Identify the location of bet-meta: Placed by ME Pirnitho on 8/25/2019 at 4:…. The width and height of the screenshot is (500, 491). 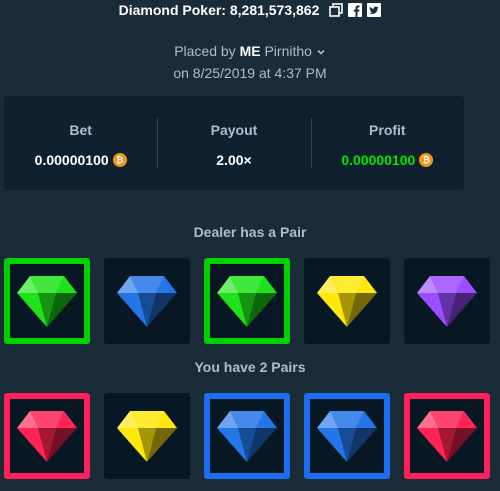
(250, 62).